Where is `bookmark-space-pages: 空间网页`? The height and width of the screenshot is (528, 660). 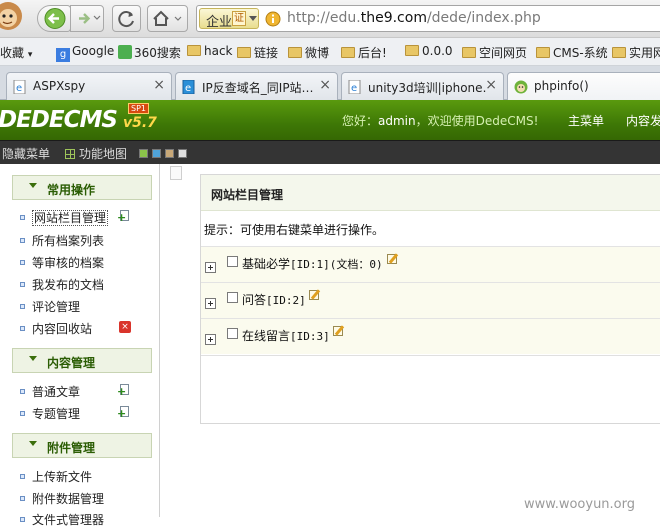
bookmark-space-pages: 空间网页 is located at coordinates (494, 52).